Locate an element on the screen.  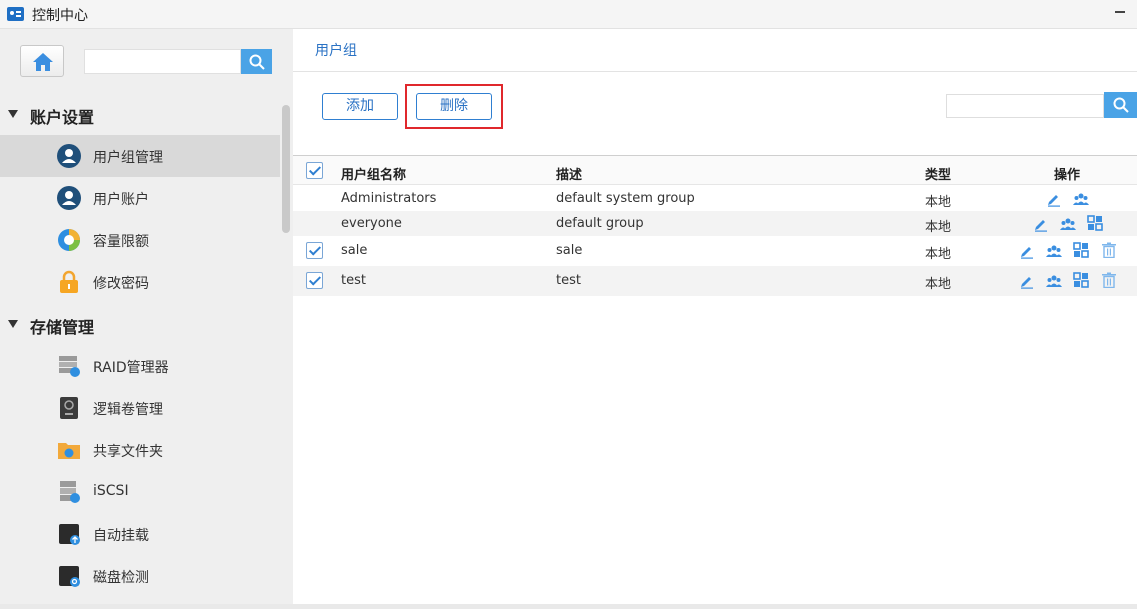
group-description: test is located at coordinates (568, 280).